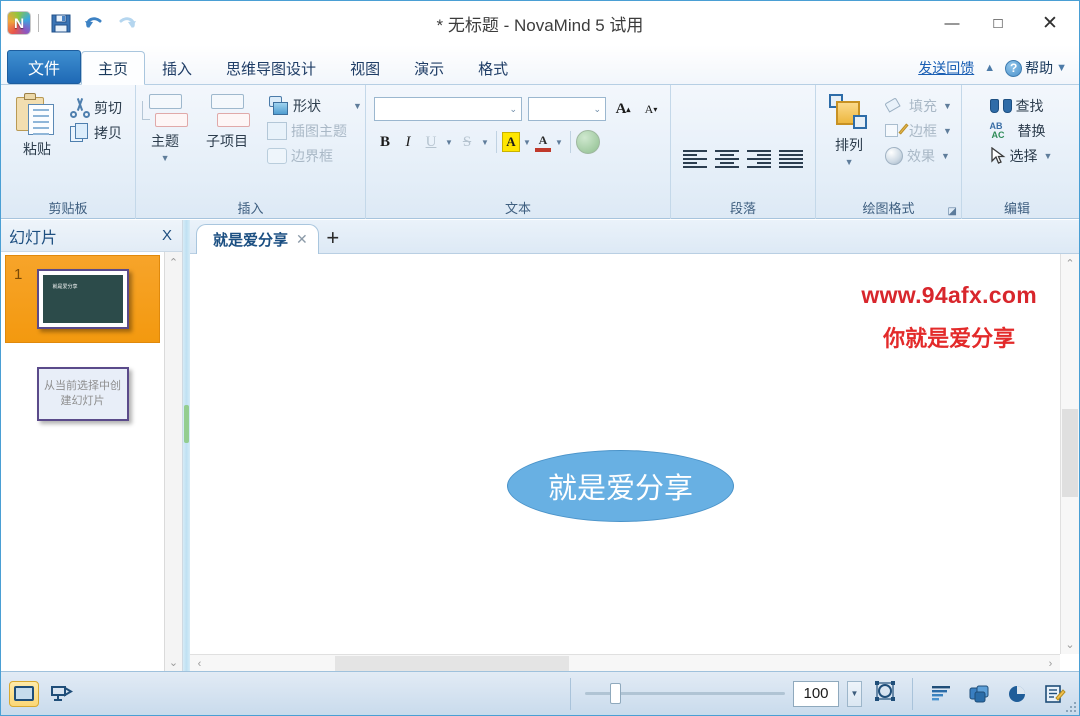 The height and width of the screenshot is (716, 1080). What do you see at coordinates (998, 23) in the screenshot?
I see `maximize-button: □` at bounding box center [998, 23].